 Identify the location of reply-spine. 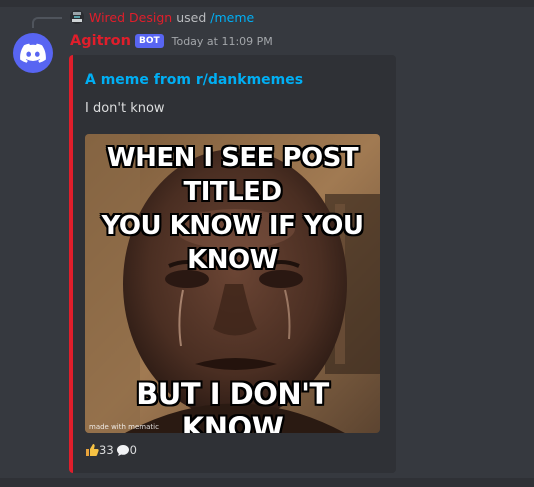
(47, 22).